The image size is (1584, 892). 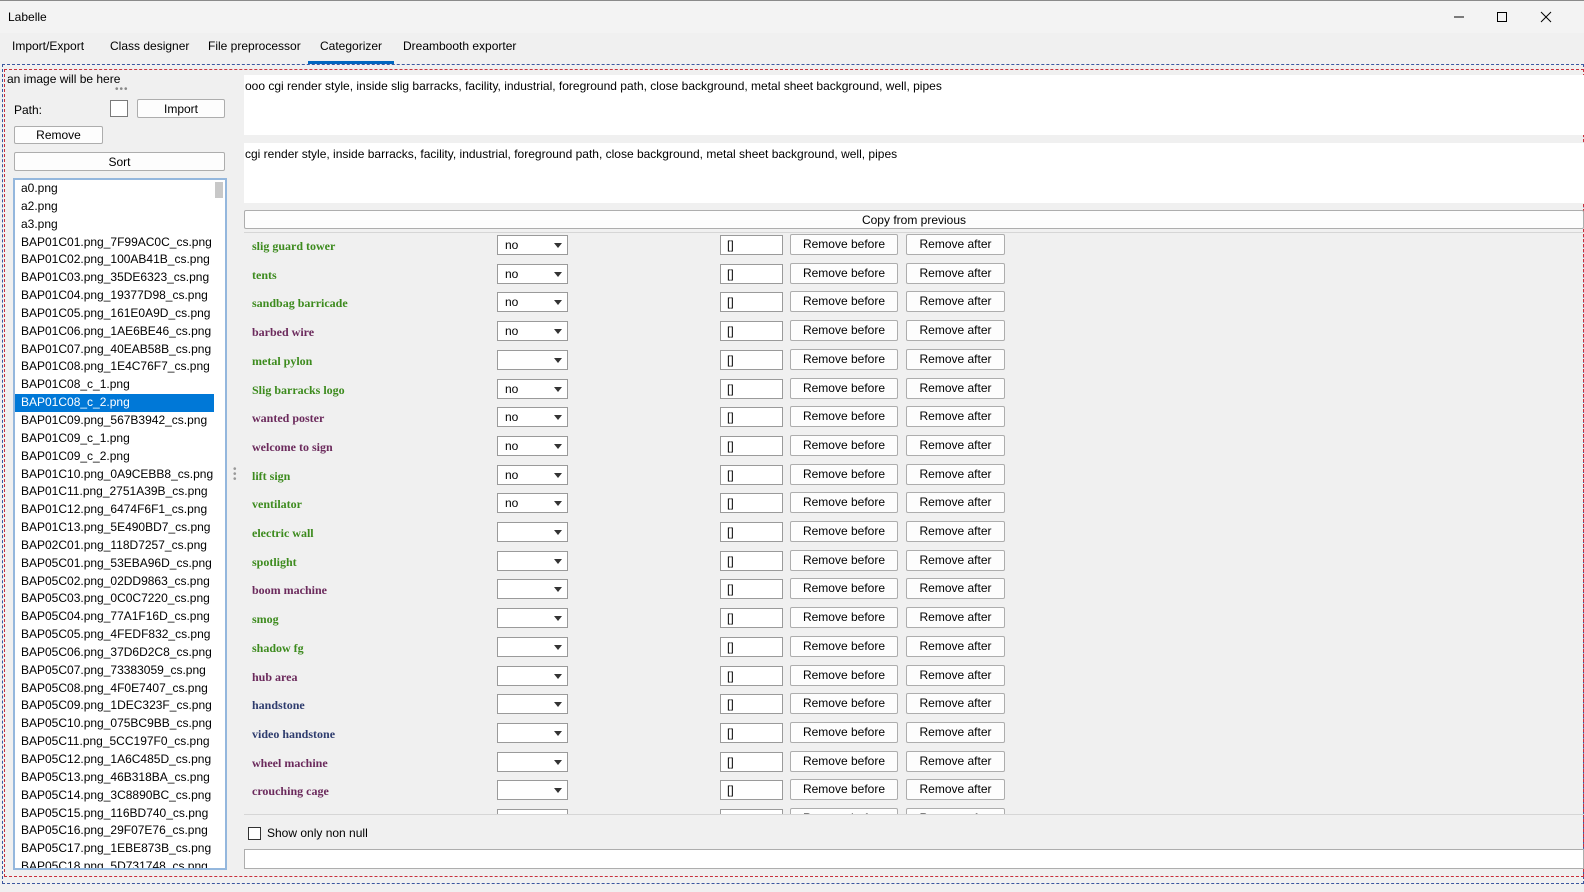 What do you see at coordinates (114, 564) in the screenshot?
I see `file-list-item: BAP05C01.png_53EBA96D_cs.png` at bounding box center [114, 564].